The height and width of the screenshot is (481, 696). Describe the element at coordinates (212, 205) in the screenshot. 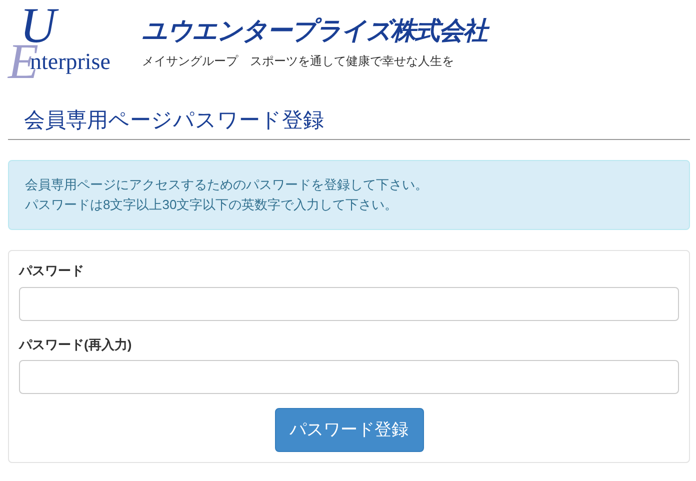

I see `notice-text: パスワードは8文字以上30文字以下の英数字で入力して下さい。` at that location.